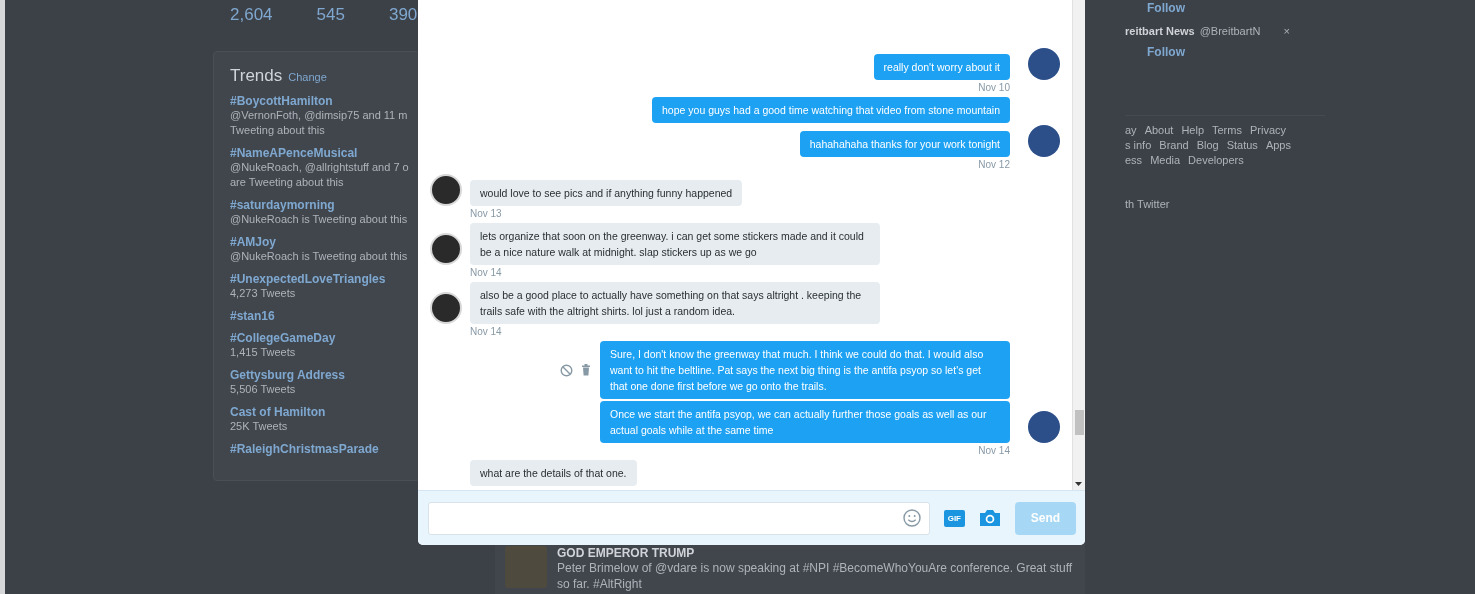  Describe the element at coordinates (566, 370) in the screenshot. I see `block-icon` at that location.